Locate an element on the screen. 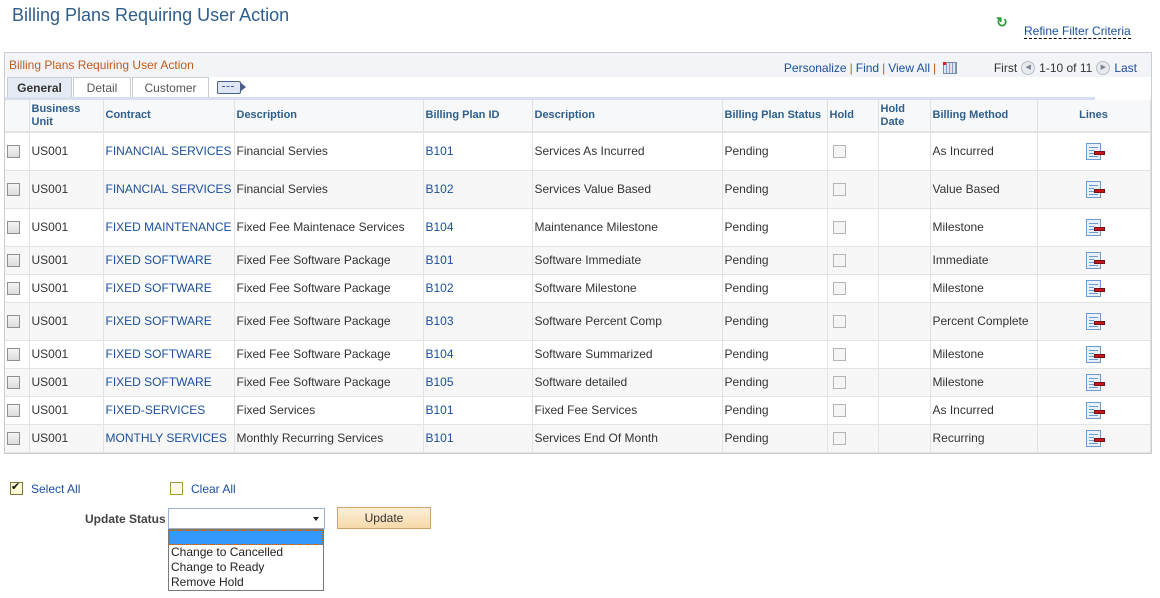 This screenshot has width=1160, height=598. dropdown-option-remove-hold: Remove Hold is located at coordinates (246, 582).